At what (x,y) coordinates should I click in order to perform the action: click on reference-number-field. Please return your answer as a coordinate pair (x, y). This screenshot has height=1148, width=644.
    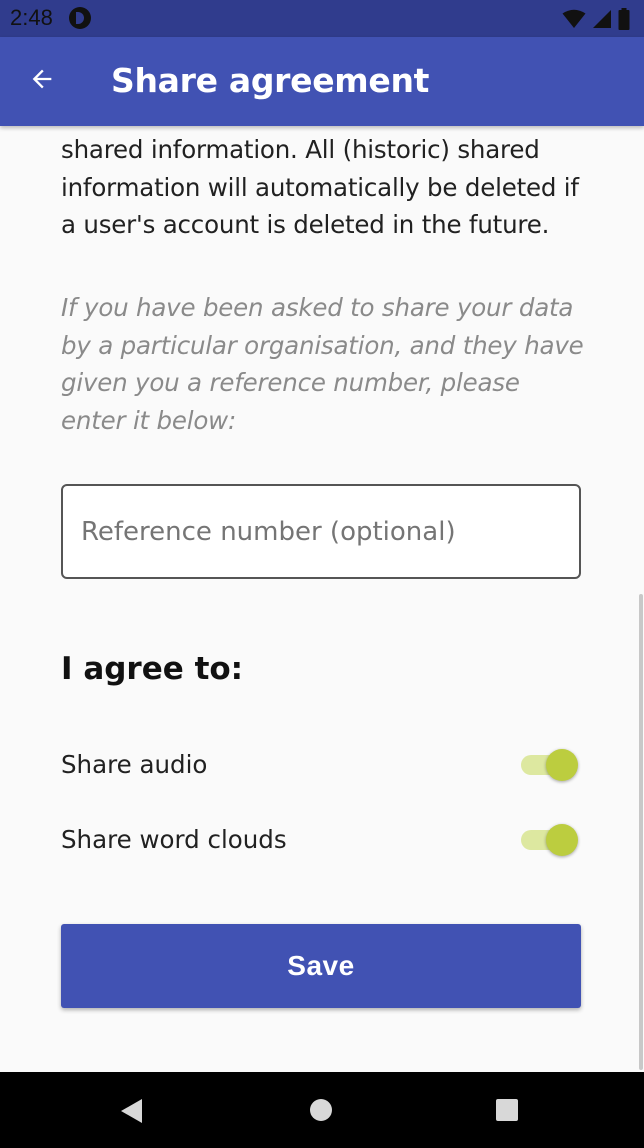
    Looking at the image, I should click on (321, 531).